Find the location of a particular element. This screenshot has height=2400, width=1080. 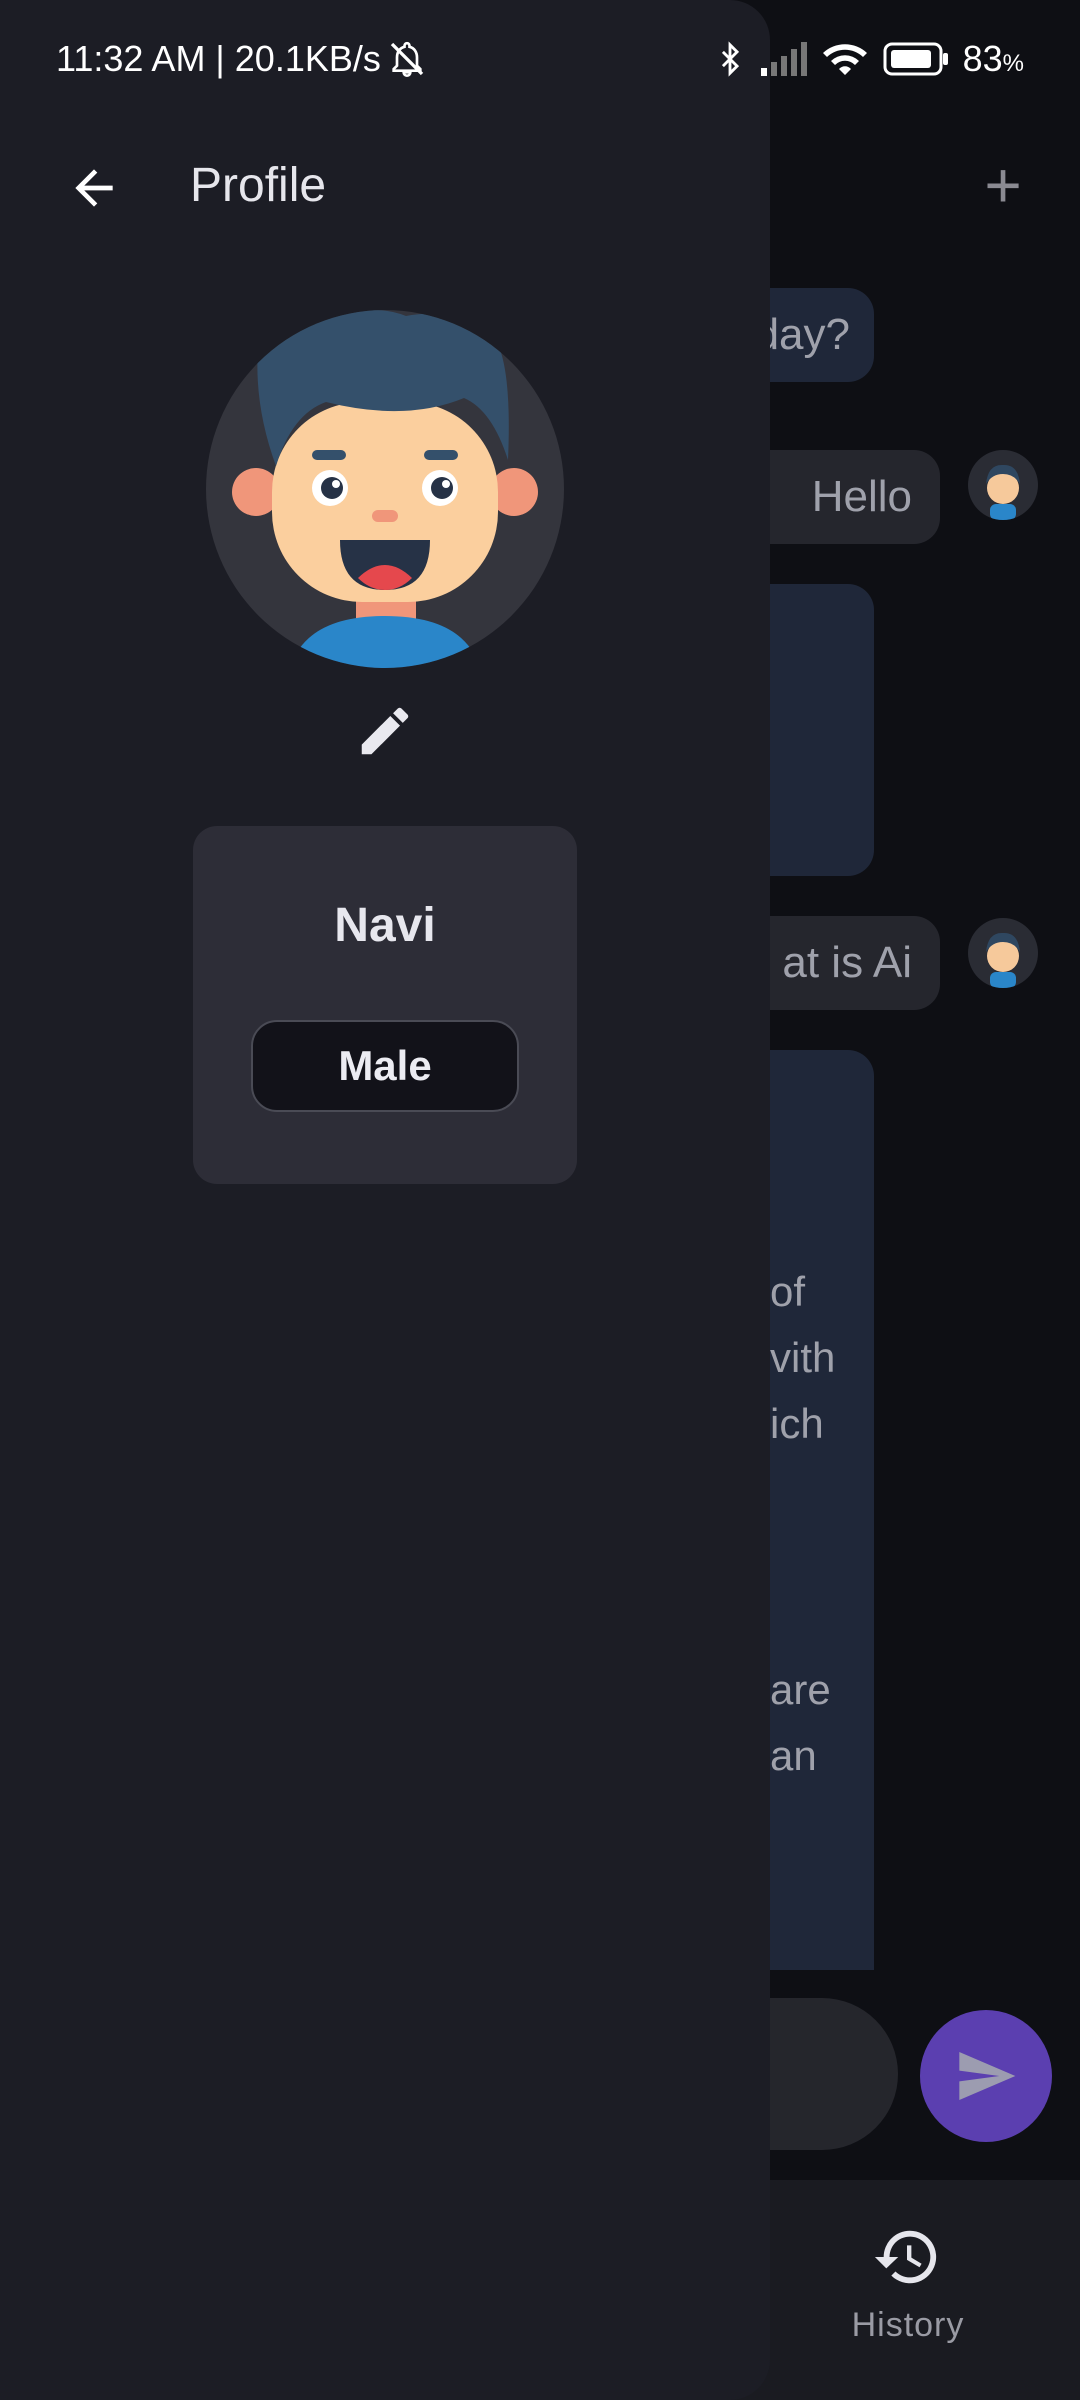

pencil-icon is located at coordinates (385, 731).